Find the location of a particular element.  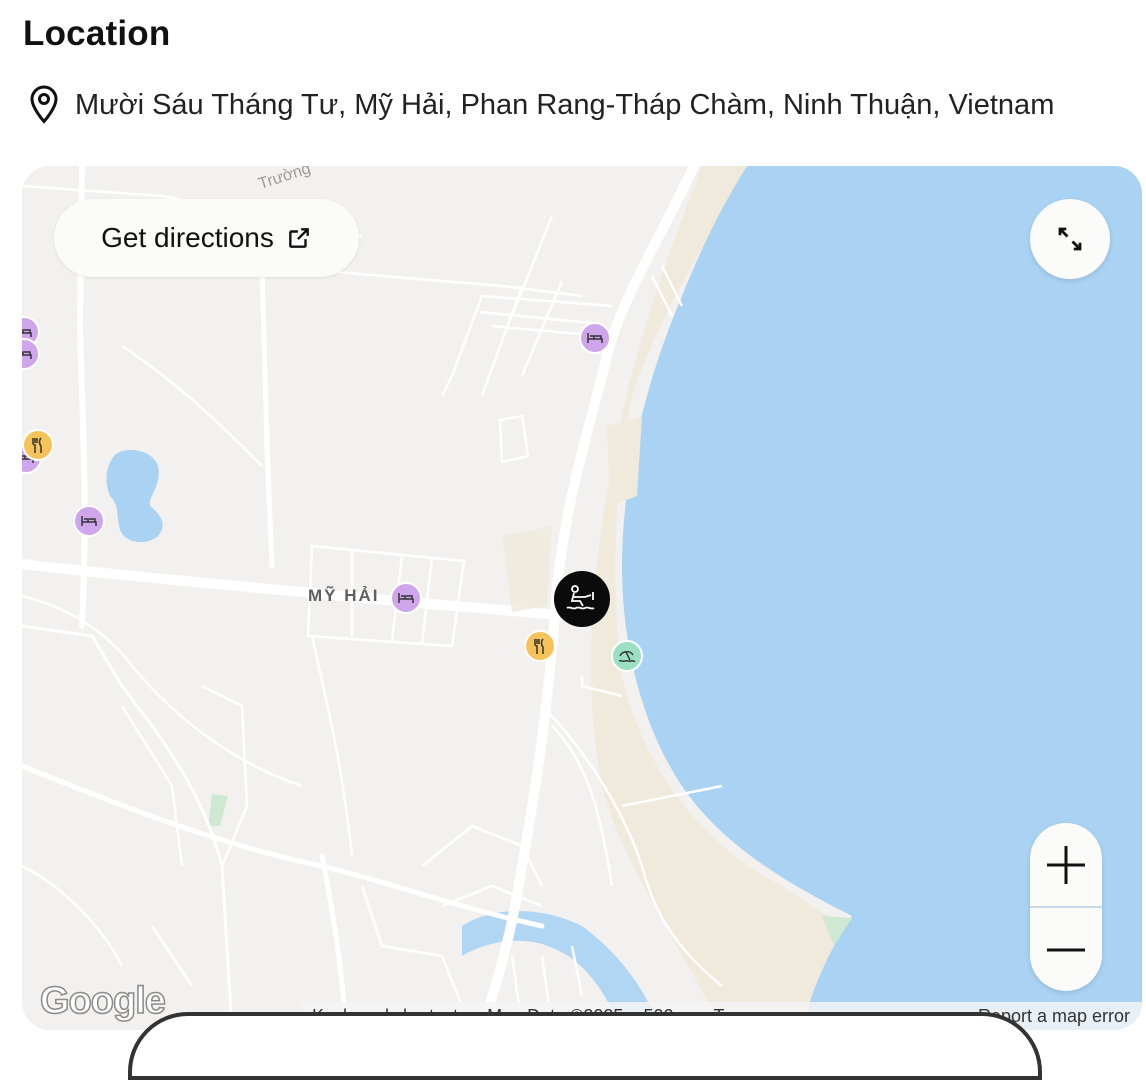

place-label: MỸ HẢI is located at coordinates (344, 595).